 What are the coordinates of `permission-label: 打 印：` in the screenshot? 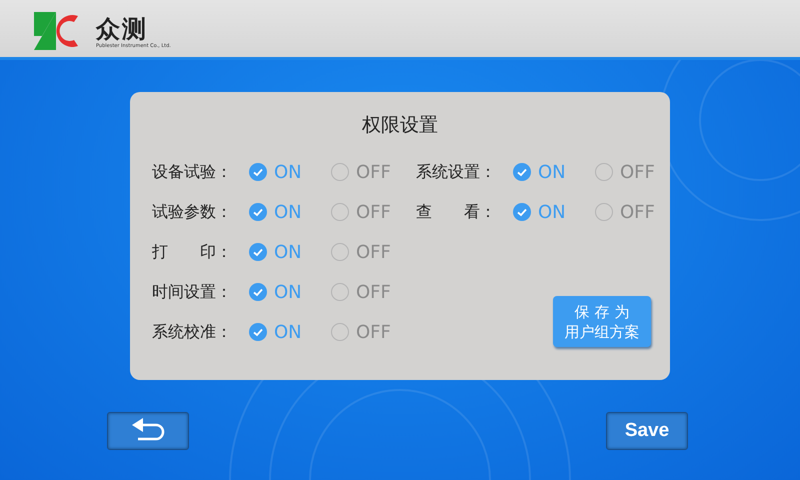 It's located at (192, 252).